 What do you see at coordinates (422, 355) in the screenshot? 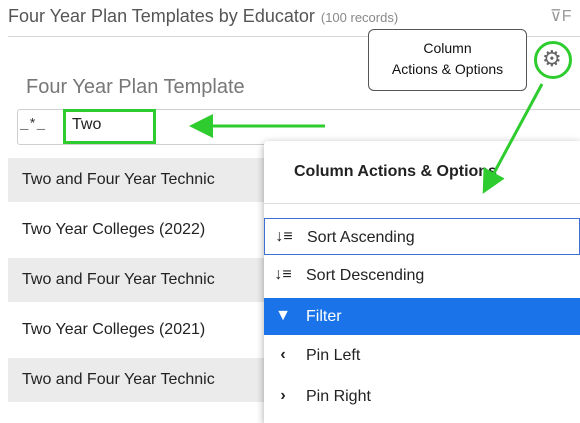
I see `menu-item-pin-left: ‹ Pin Left` at bounding box center [422, 355].